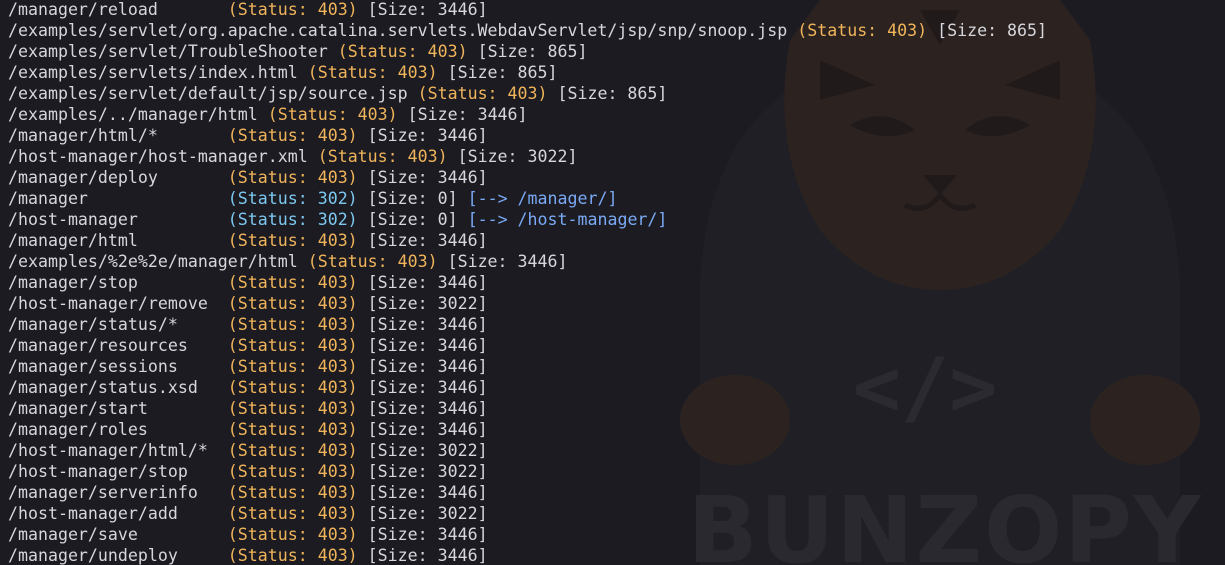  What do you see at coordinates (113, 492) in the screenshot?
I see `url-path: /manager/serverinfo` at bounding box center [113, 492].